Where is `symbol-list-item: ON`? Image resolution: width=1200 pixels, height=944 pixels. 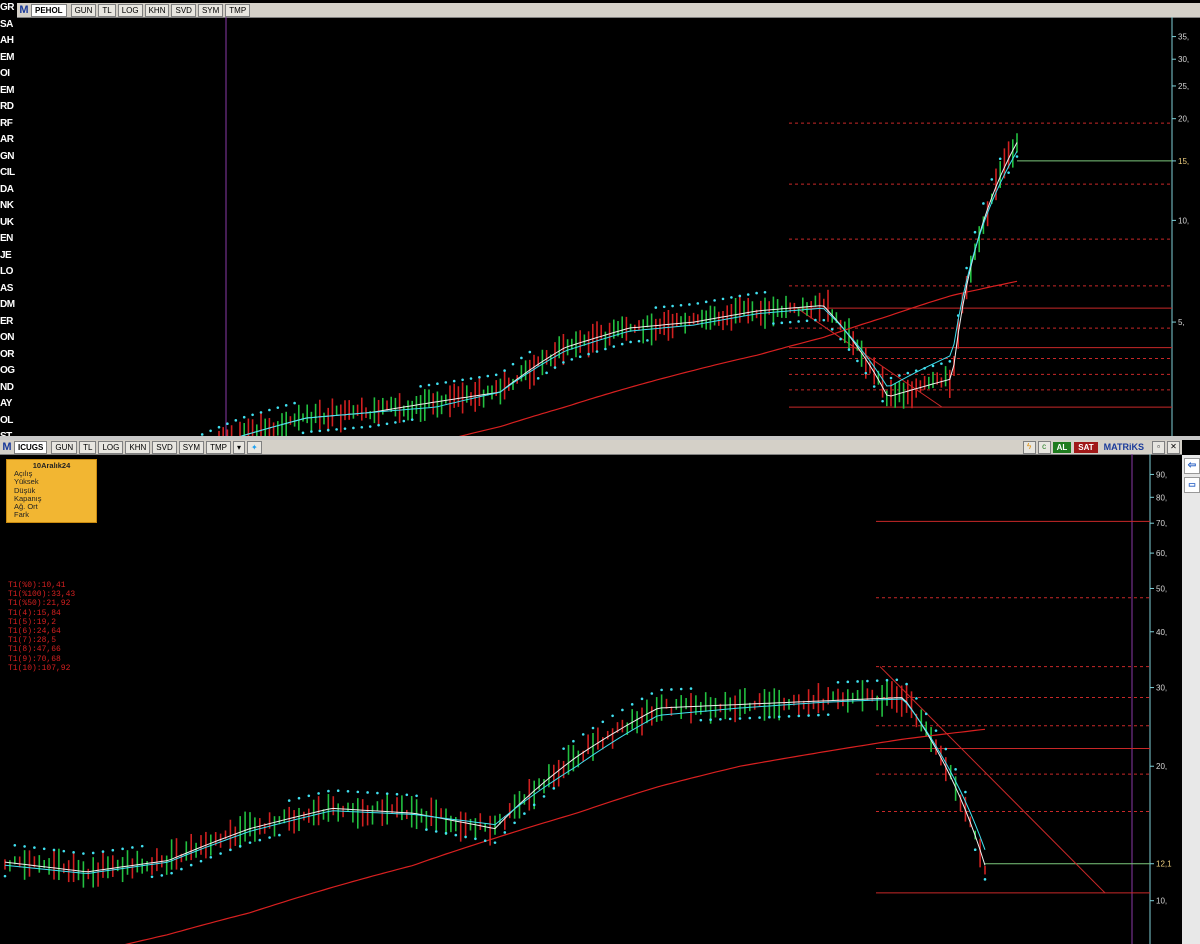 symbol-list-item: ON is located at coordinates (8, 338).